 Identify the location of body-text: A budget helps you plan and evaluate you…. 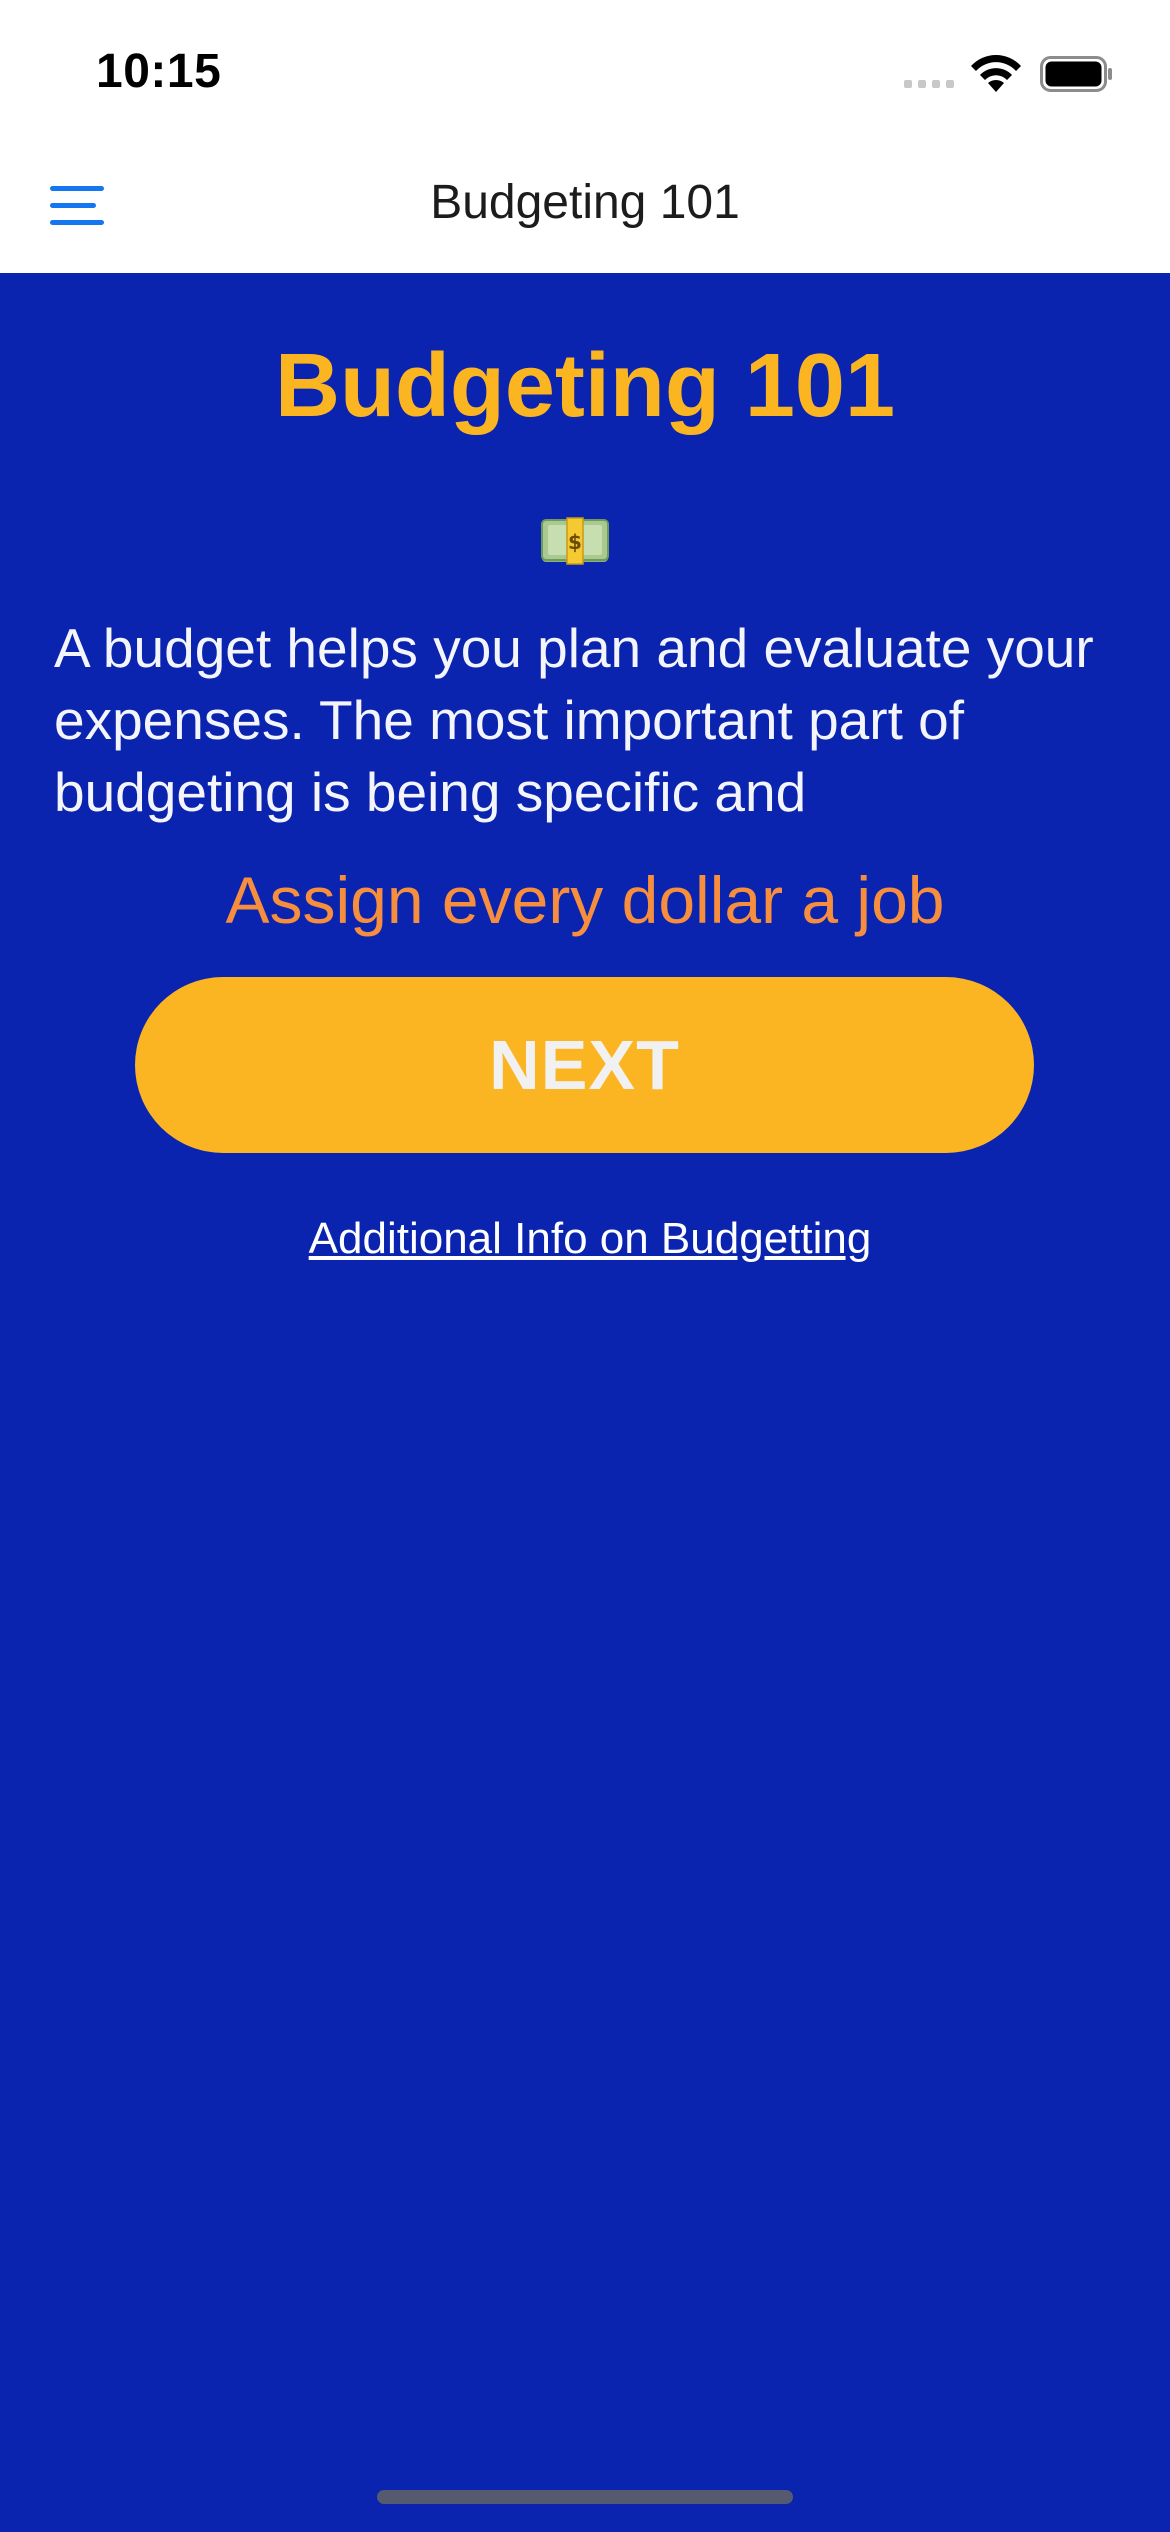
(574, 720).